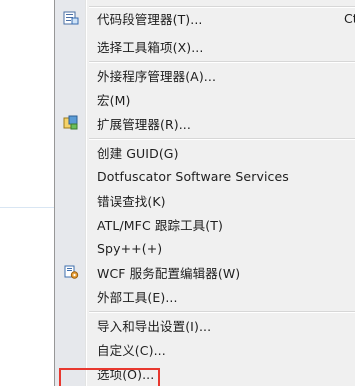  I want to click on wcf-config-icon, so click(71, 272).